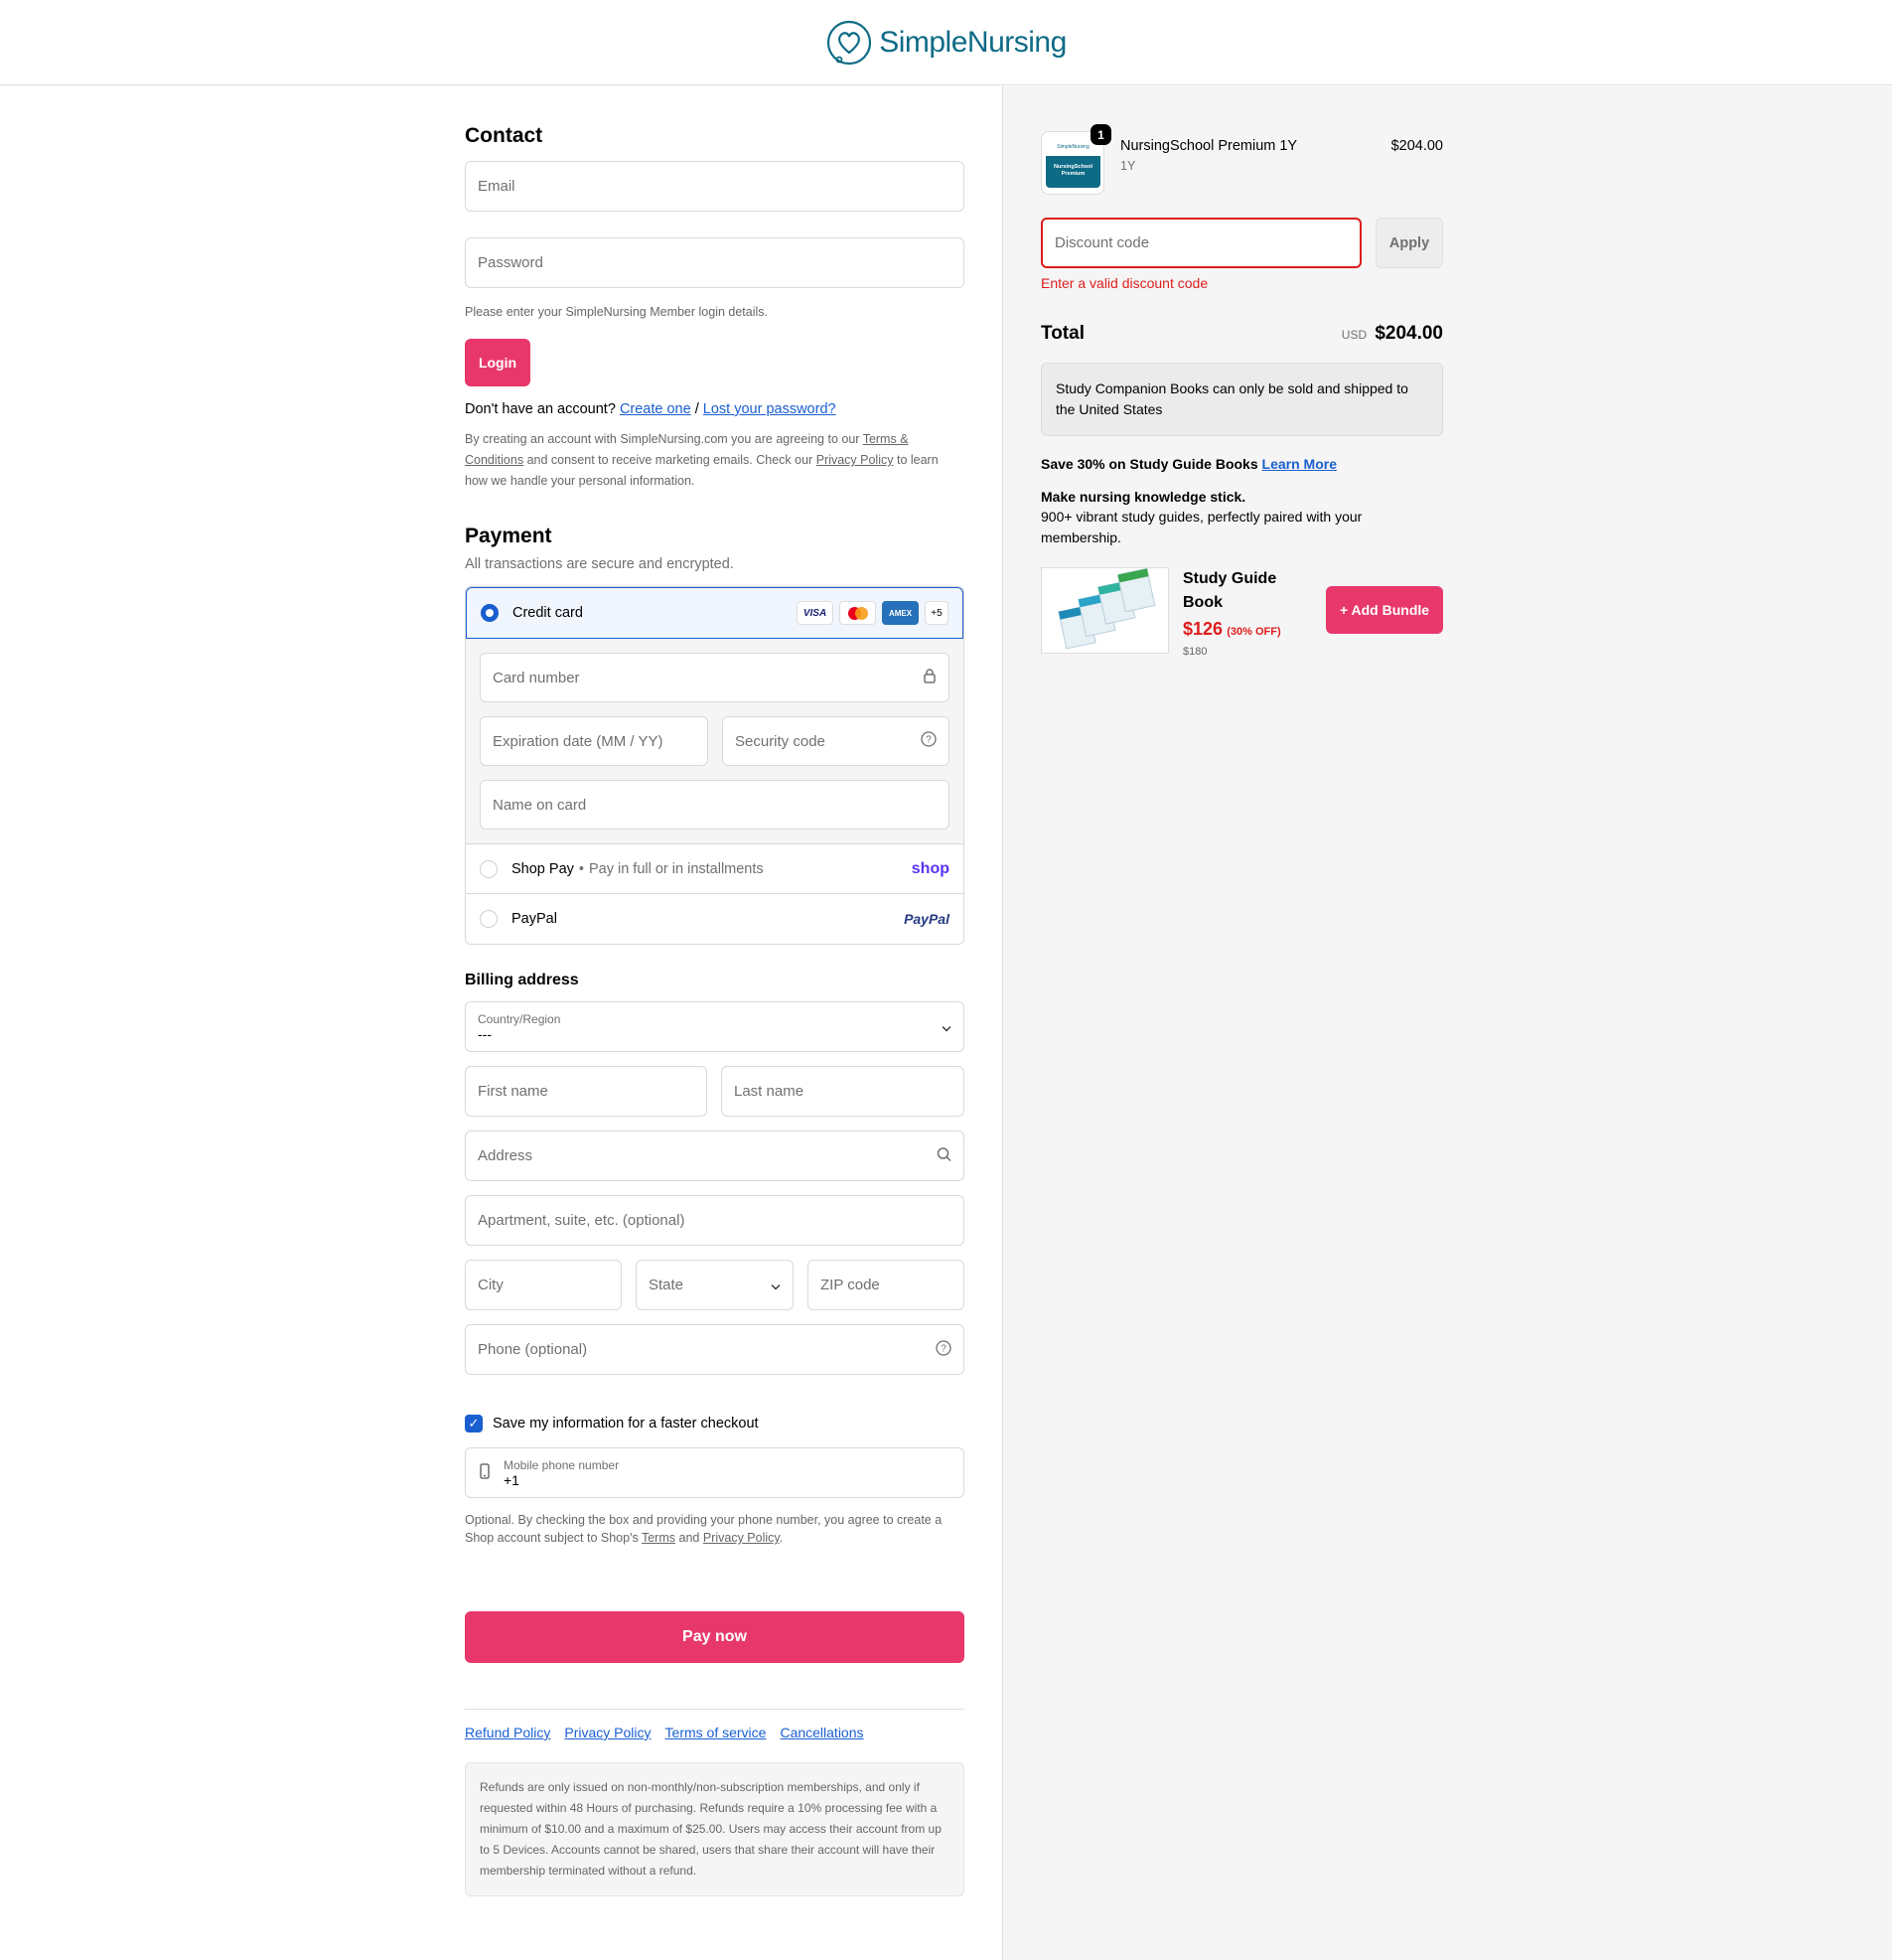 Image resolution: width=1892 pixels, height=1960 pixels. Describe the element at coordinates (835, 741) in the screenshot. I see `security-code-input: Security code ?` at that location.